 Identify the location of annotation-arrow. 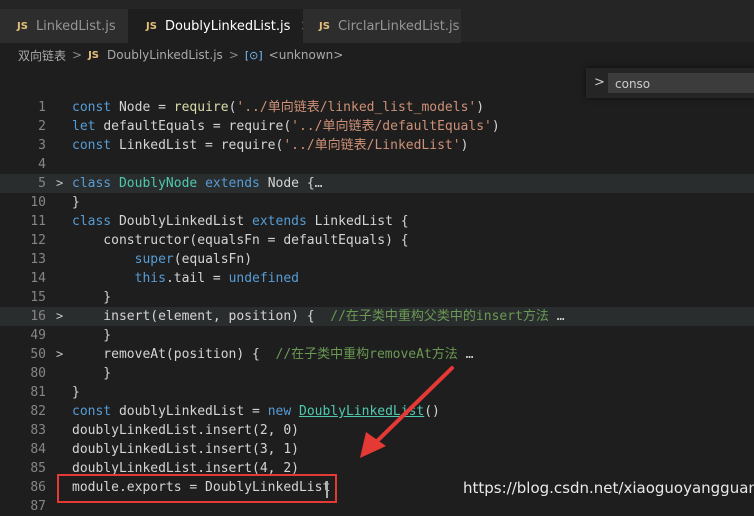
(407, 412).